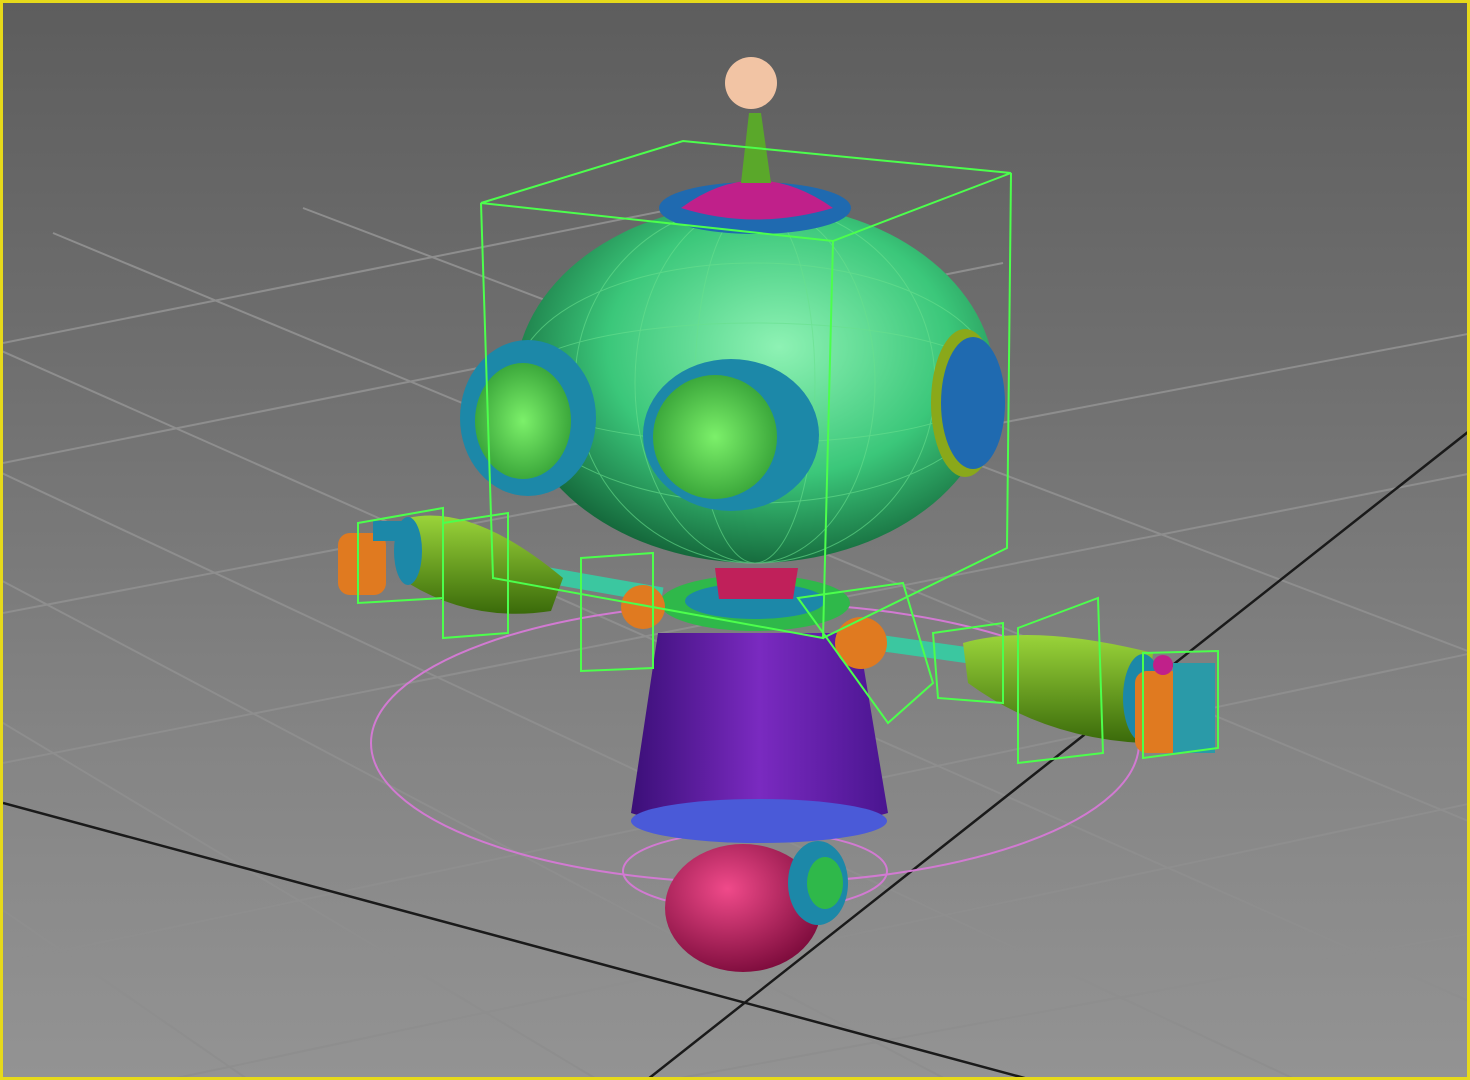 Image resolution: width=1470 pixels, height=1080 pixels. I want to click on antenna, so click(755, 145).